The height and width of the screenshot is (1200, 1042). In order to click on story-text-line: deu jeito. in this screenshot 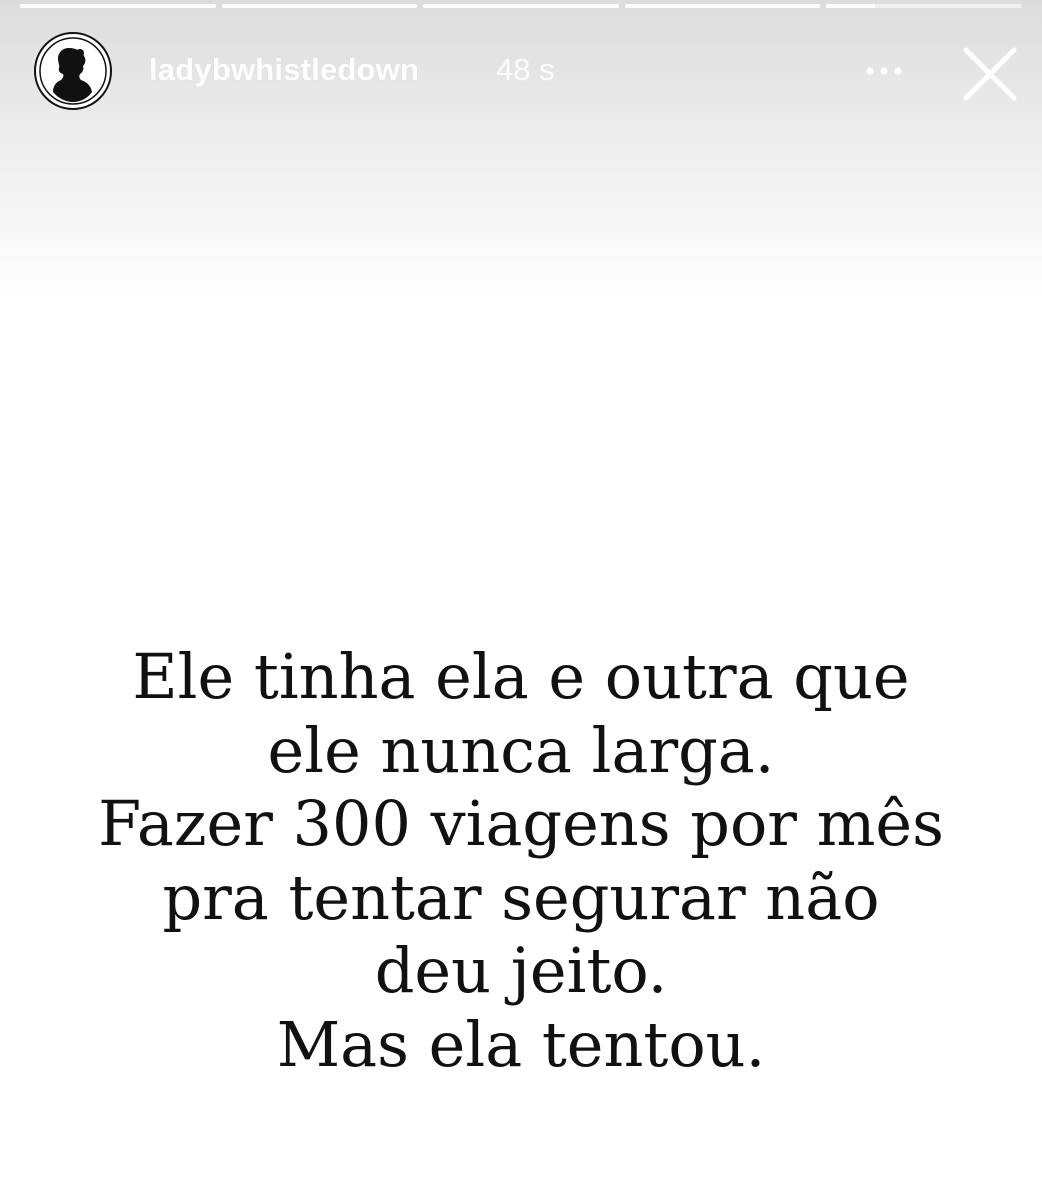, I will do `click(521, 970)`.